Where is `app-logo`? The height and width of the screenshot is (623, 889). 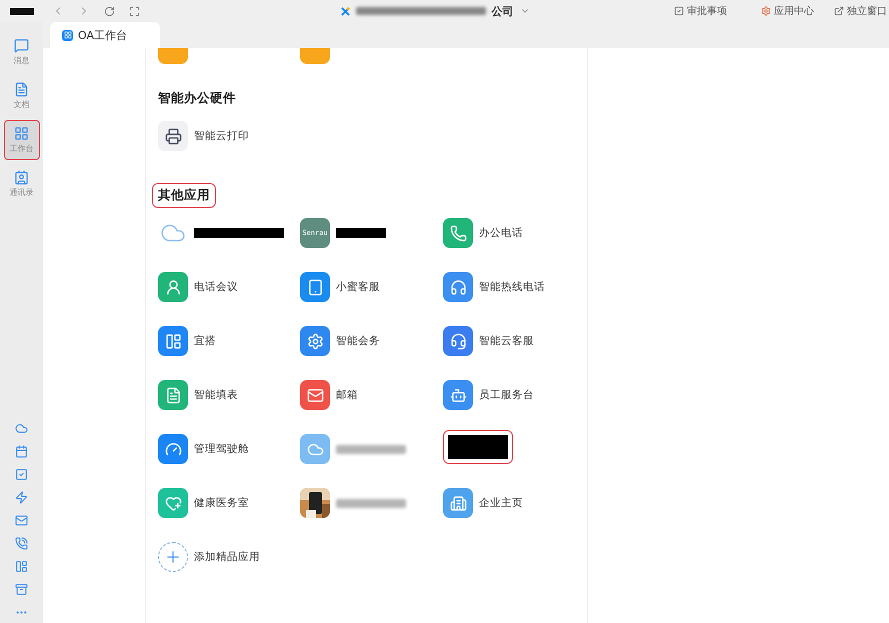 app-logo is located at coordinates (22, 11).